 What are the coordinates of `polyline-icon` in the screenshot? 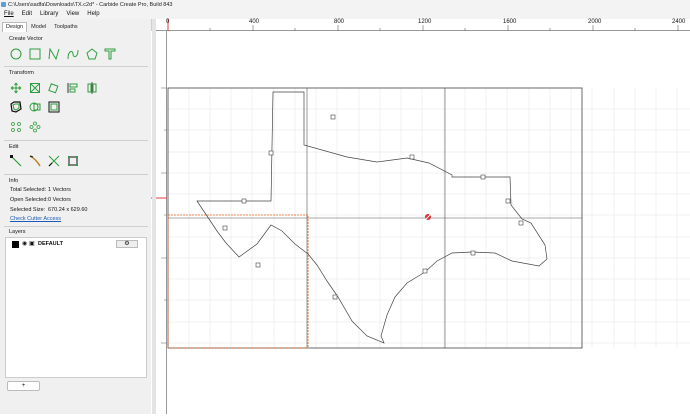 It's located at (54, 54).